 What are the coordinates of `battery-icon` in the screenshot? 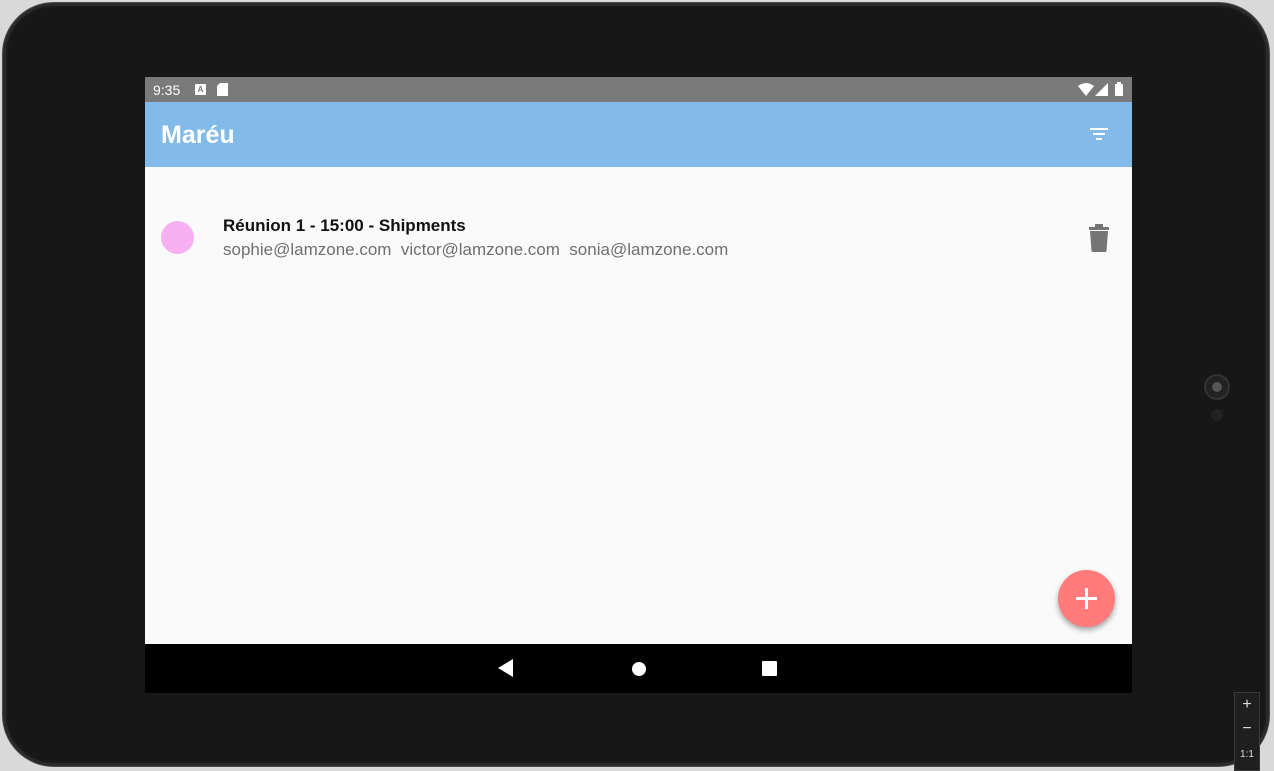 It's located at (1119, 91).